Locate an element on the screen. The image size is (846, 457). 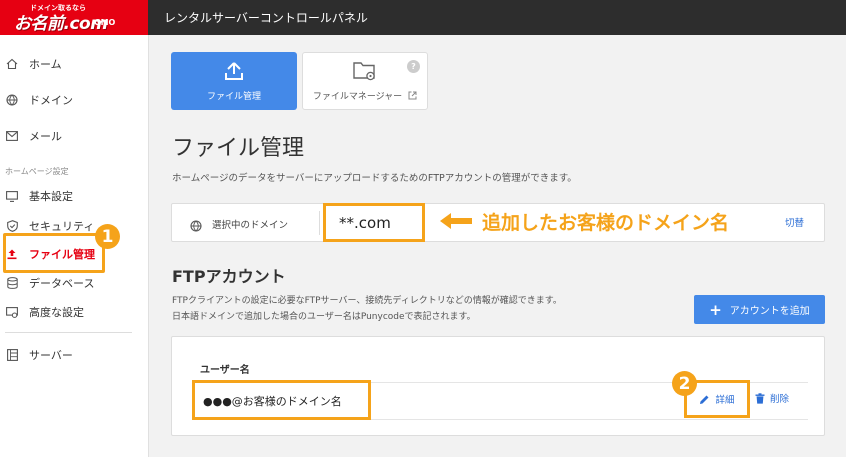
sidebar-item-advanced-settings: 高度な設定 is located at coordinates (74, 312).